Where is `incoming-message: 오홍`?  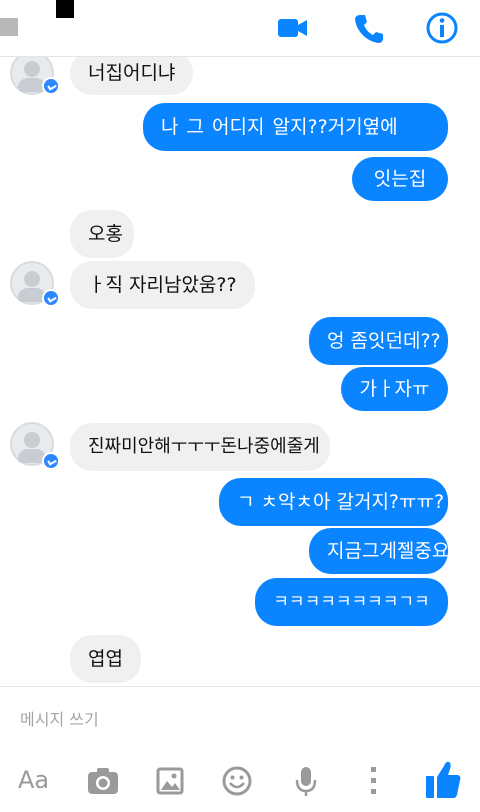 incoming-message: 오홍 is located at coordinates (102, 234).